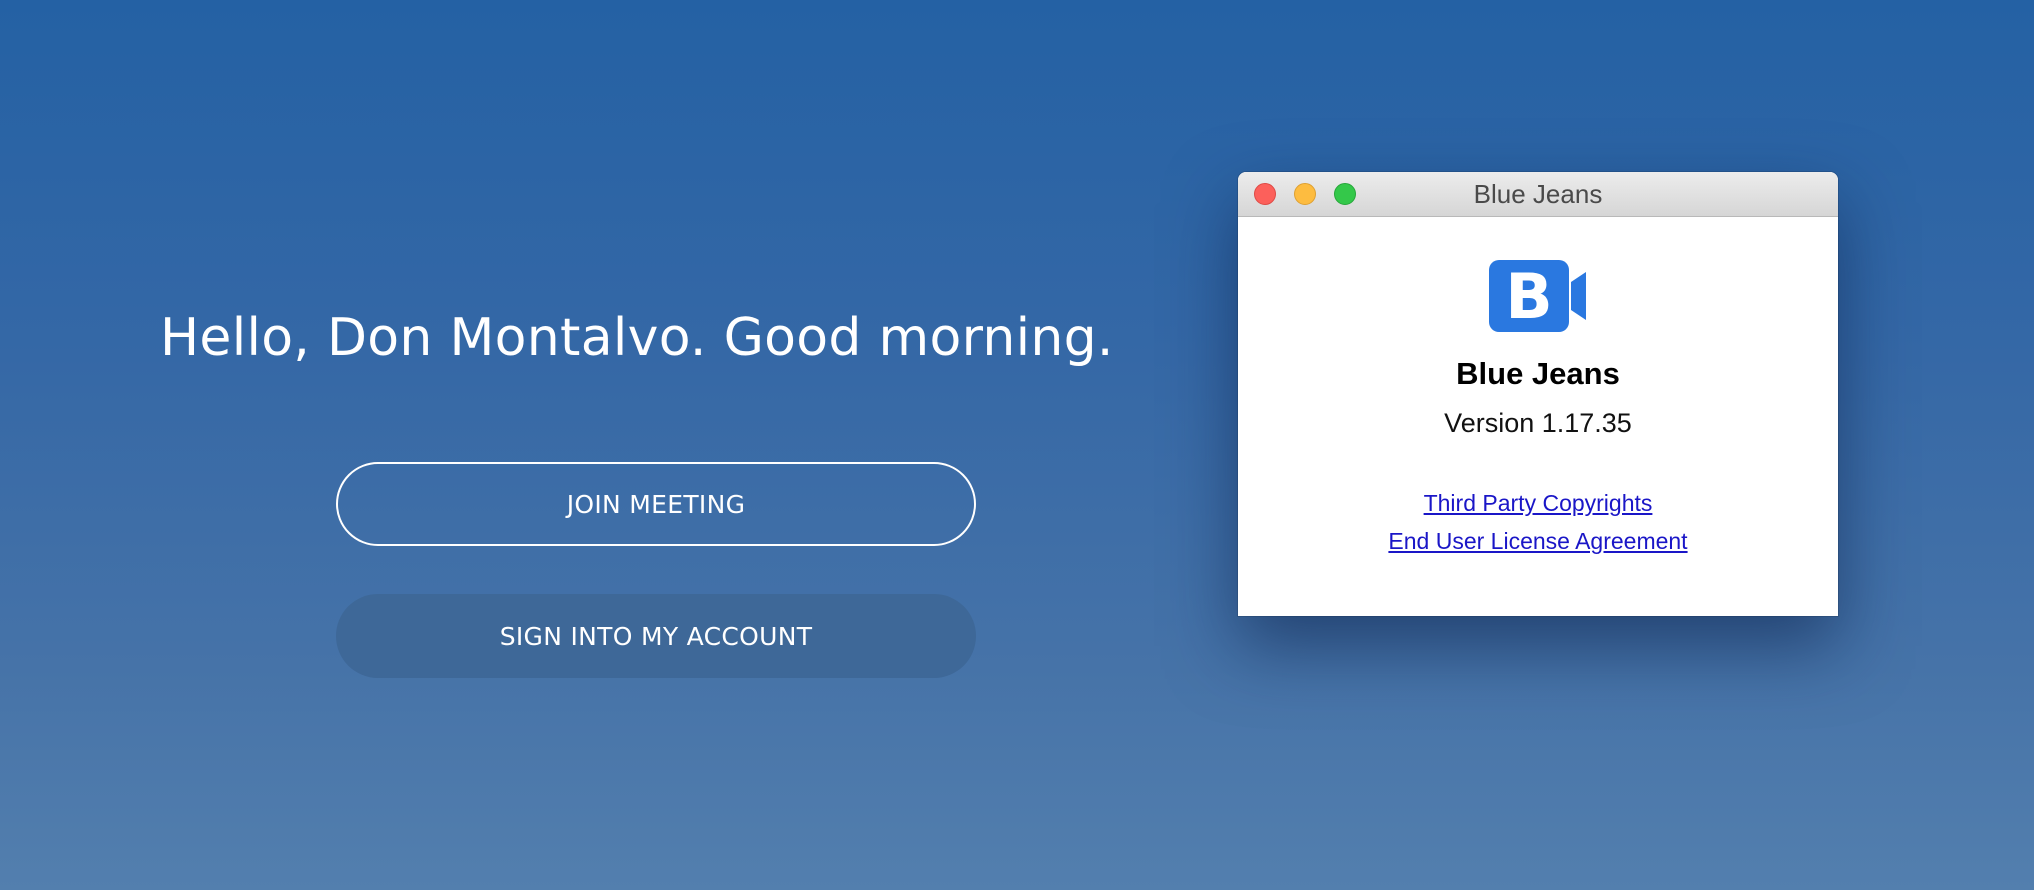  What do you see at coordinates (1538, 373) in the screenshot?
I see `app-name: Blue Jeans` at bounding box center [1538, 373].